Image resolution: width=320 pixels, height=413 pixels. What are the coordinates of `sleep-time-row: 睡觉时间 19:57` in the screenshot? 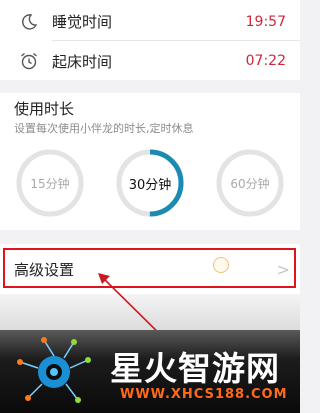 It's located at (150, 21).